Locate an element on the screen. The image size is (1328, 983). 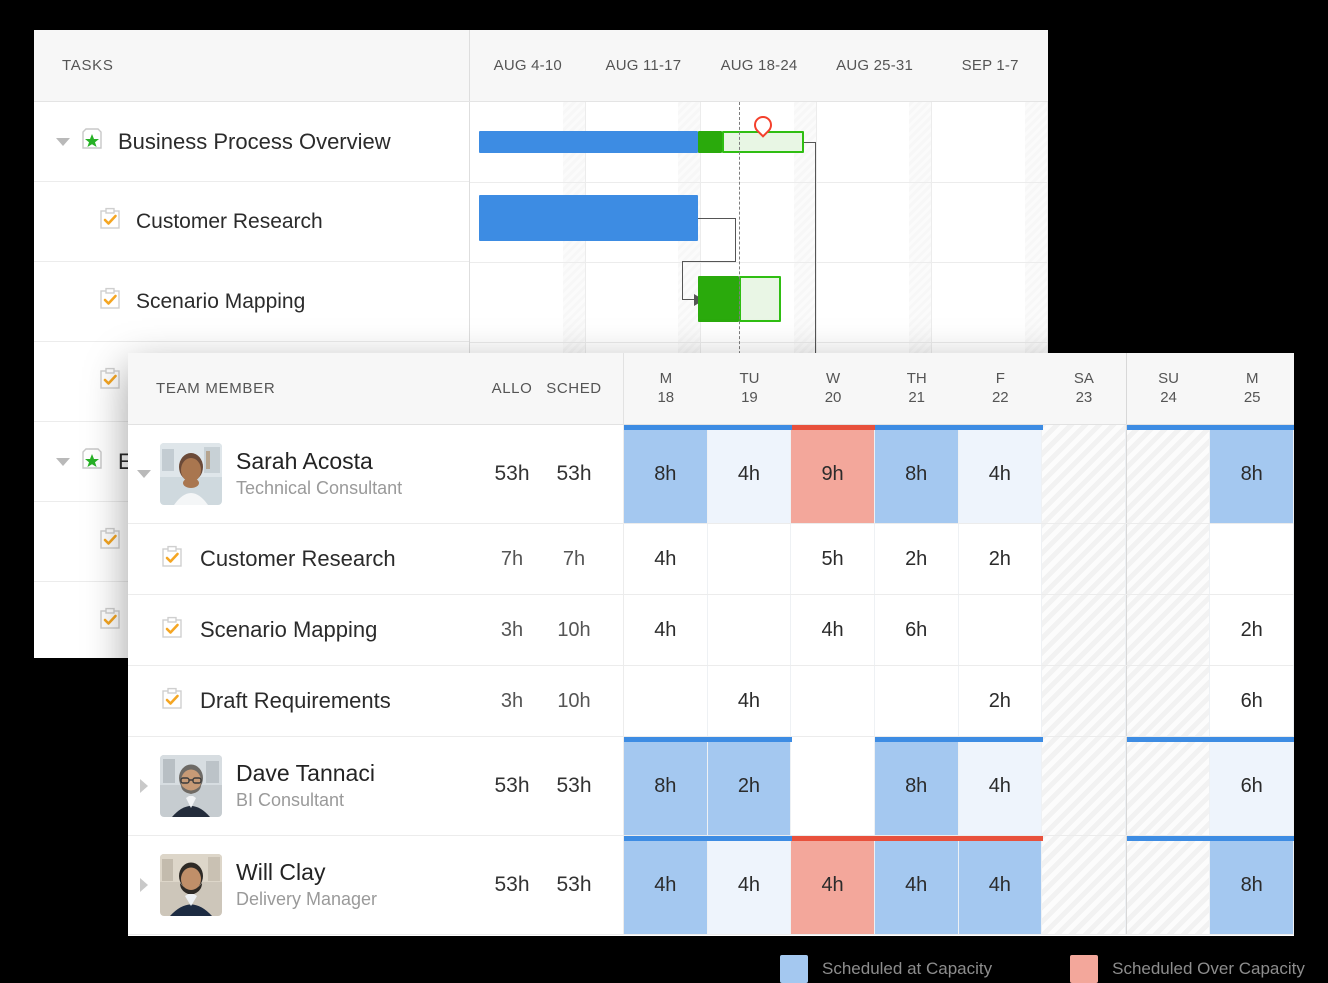
gantt-task-bar-scenario-mapping-remaining is located at coordinates (760, 299).